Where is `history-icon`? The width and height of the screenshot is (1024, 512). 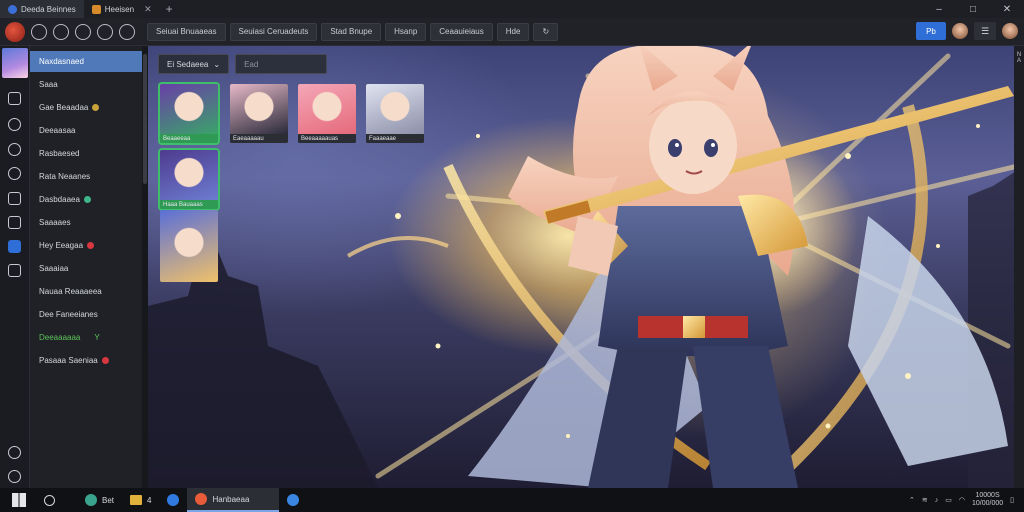
history-icon is located at coordinates (83, 31).